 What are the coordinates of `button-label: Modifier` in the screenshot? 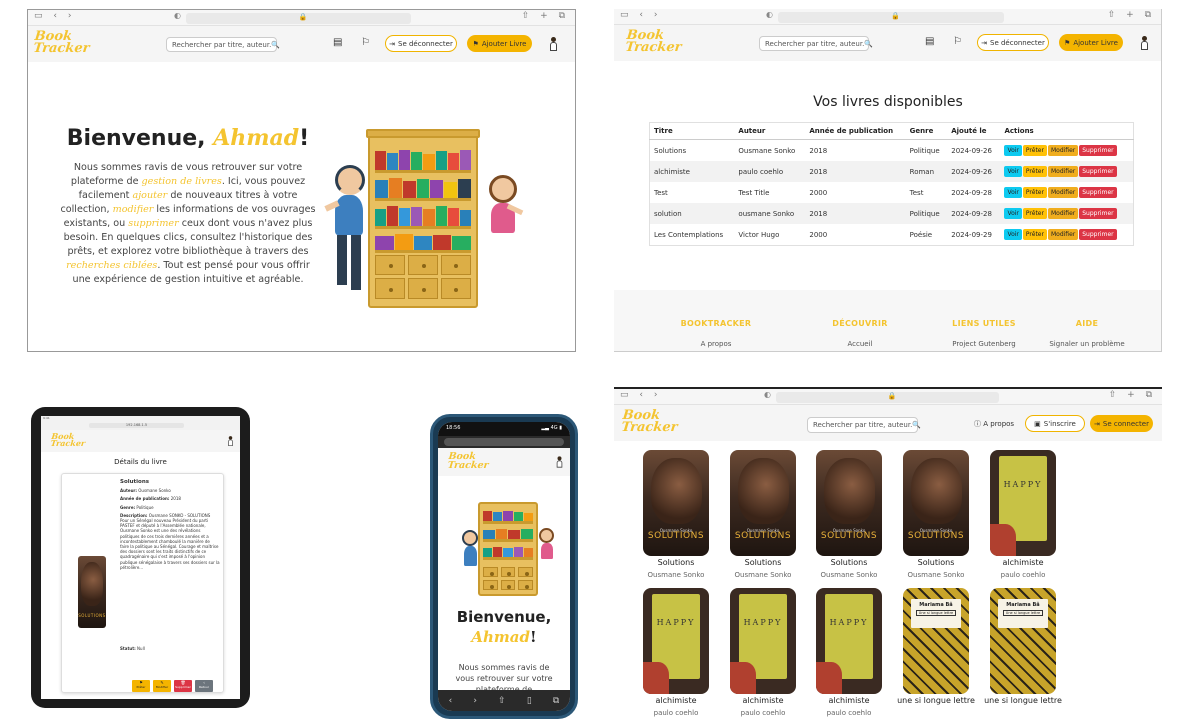 It's located at (162, 687).